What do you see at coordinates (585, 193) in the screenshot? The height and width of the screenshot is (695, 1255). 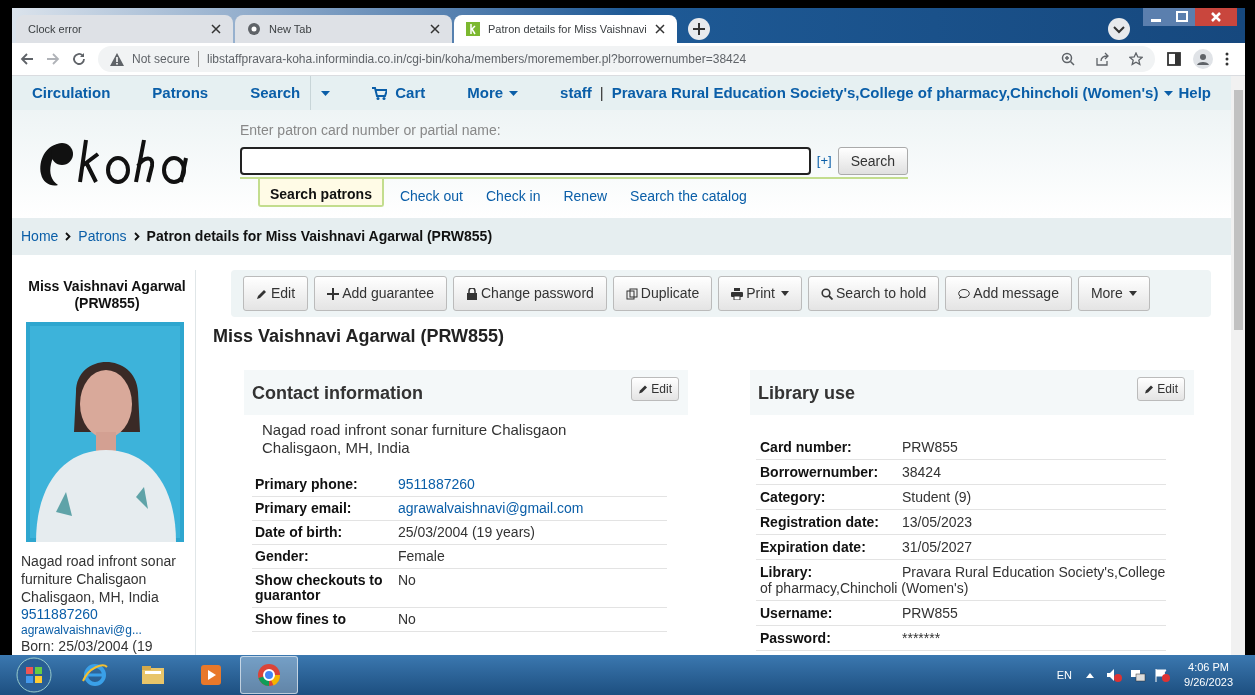 I see `search-tab: Renew` at bounding box center [585, 193].